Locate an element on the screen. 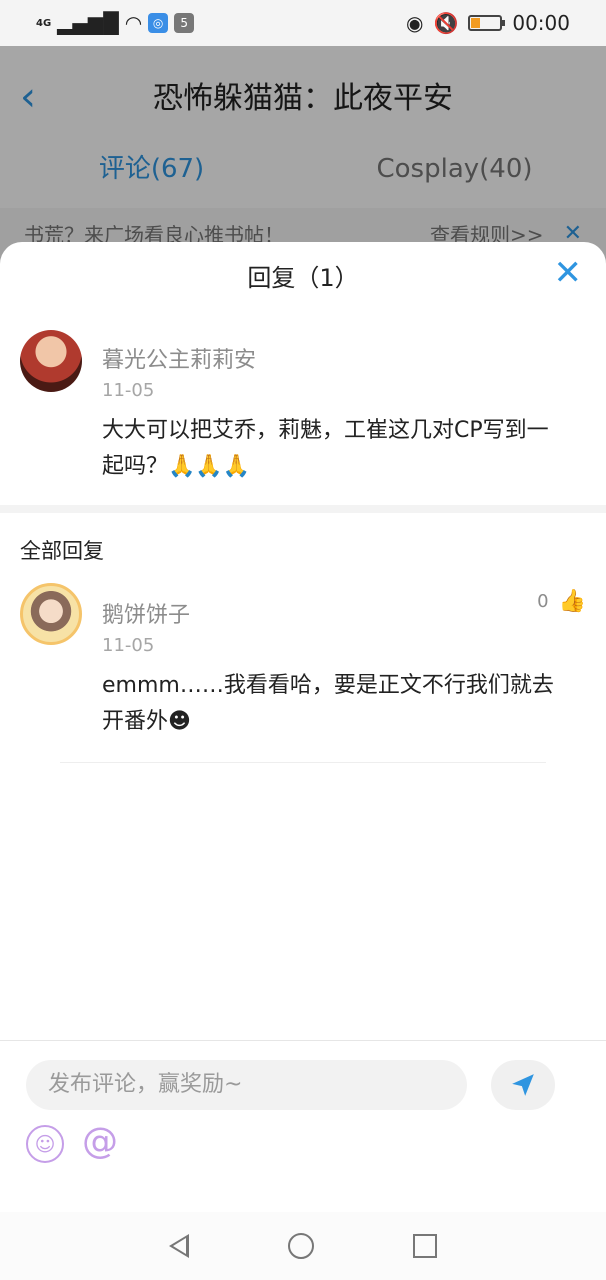 This screenshot has height=1280, width=606. like-count: 0 is located at coordinates (543, 601).